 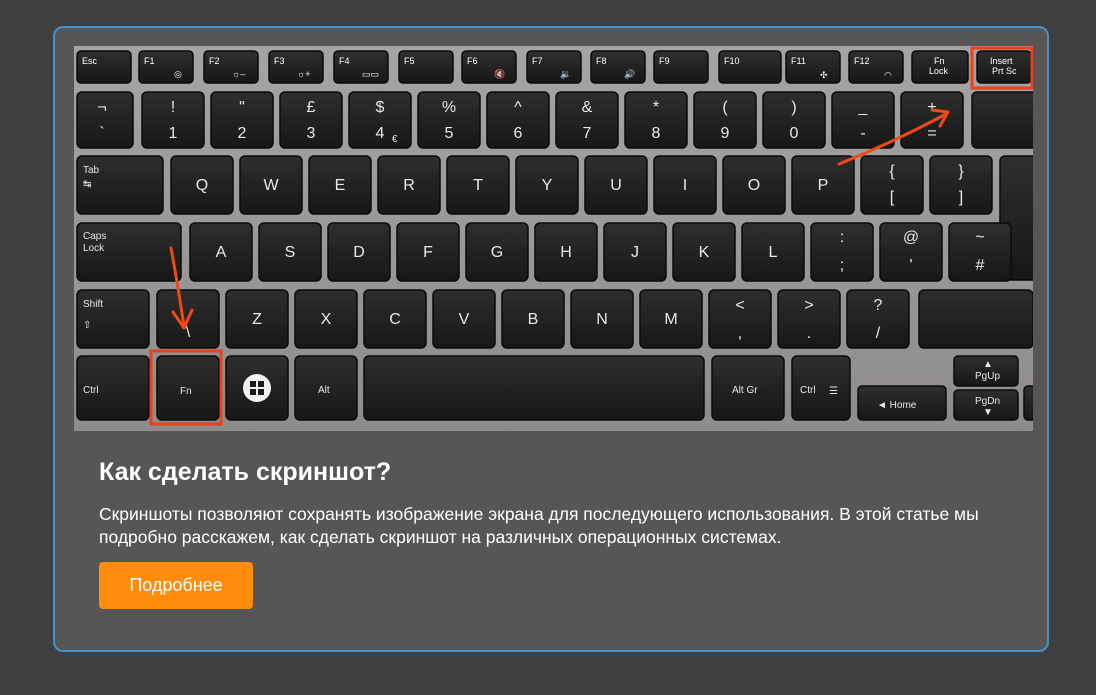 I want to click on key-l: L, so click(x=773, y=252).